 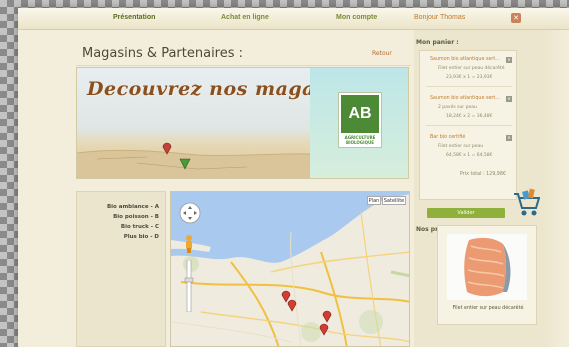 I want to click on cart-heading: Mon panier :, so click(x=437, y=42).